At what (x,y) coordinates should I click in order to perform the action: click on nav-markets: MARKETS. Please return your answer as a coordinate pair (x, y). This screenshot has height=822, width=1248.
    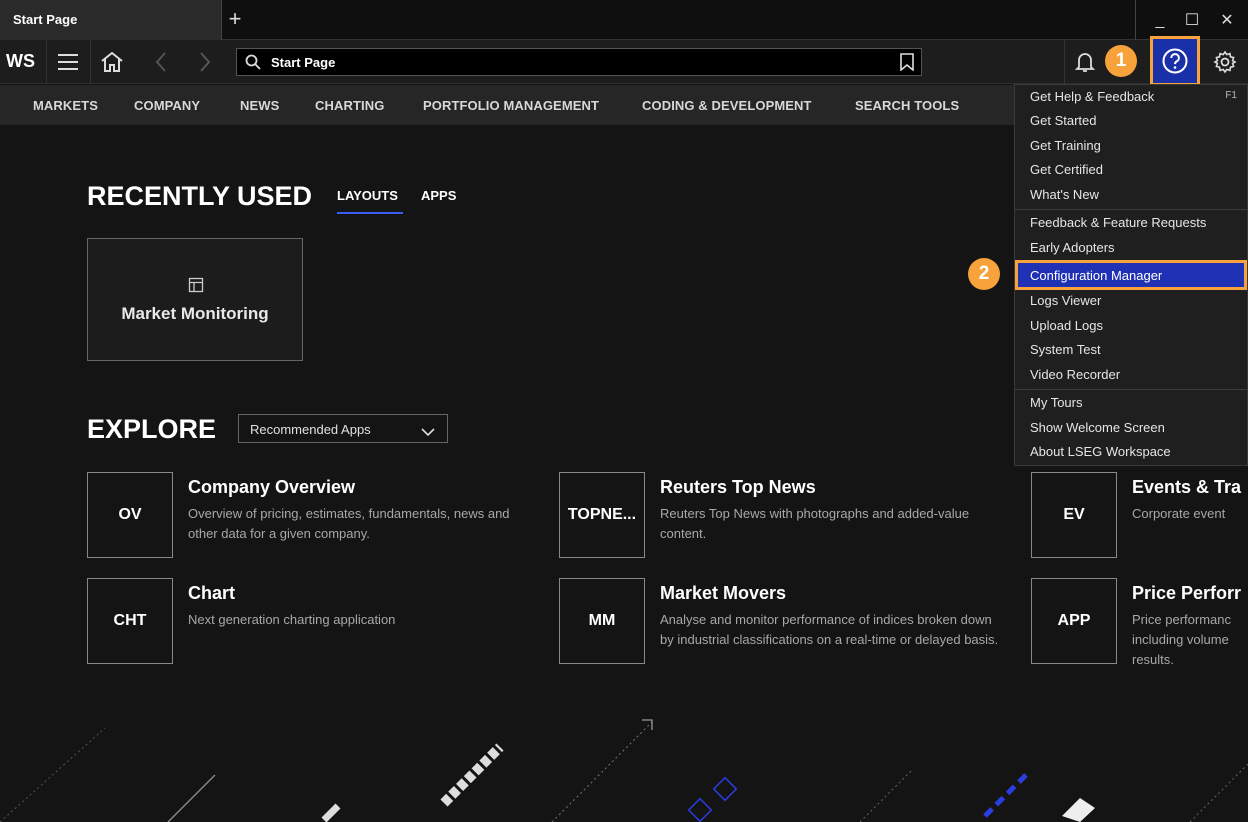
    Looking at the image, I should click on (65, 105).